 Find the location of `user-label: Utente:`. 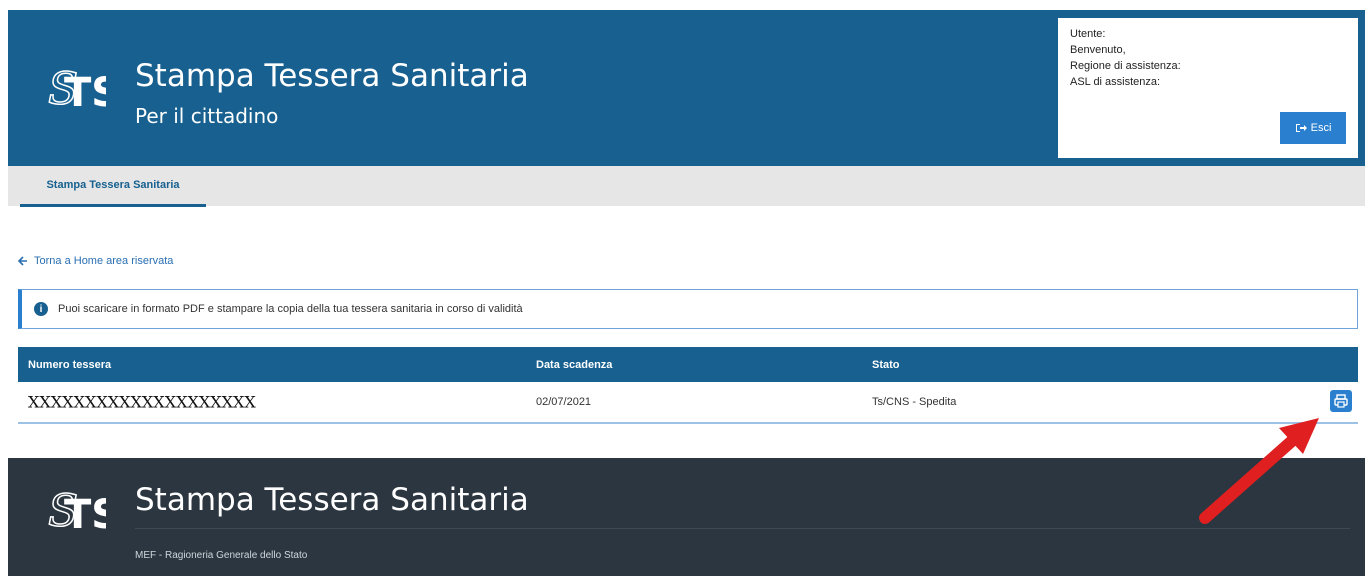

user-label: Utente: is located at coordinates (1088, 34).